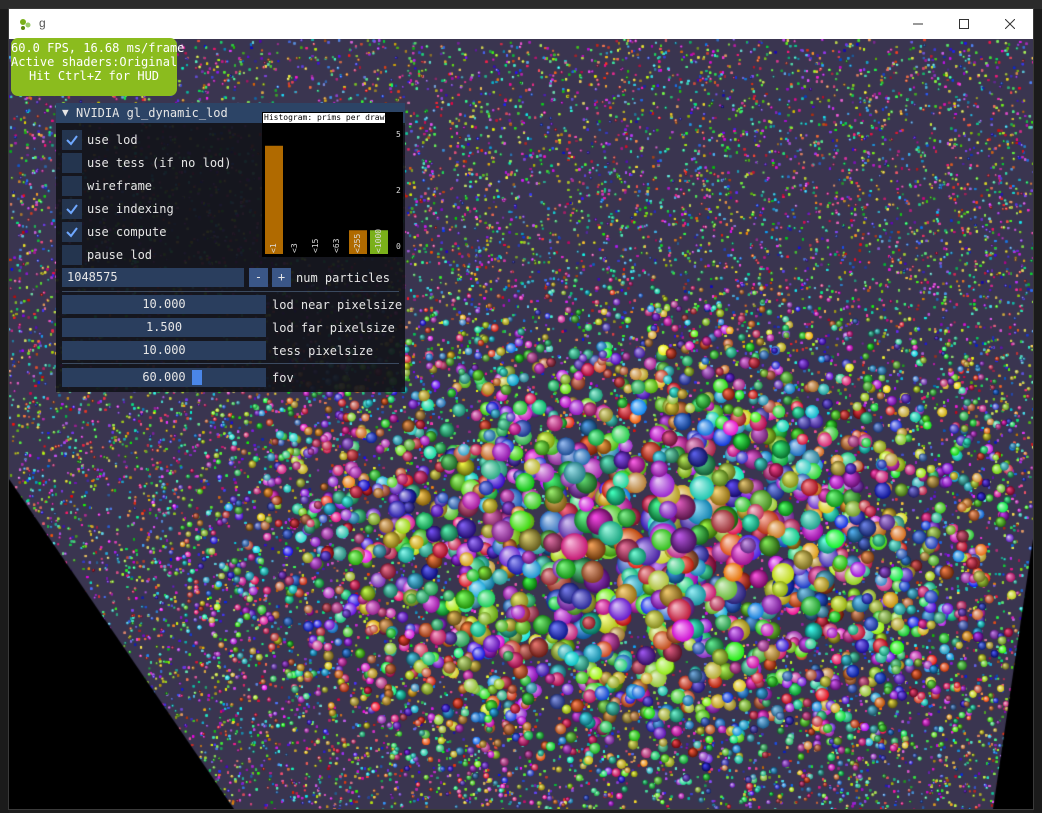 The height and width of the screenshot is (813, 1042). I want to click on maximize-icon, so click(964, 24).